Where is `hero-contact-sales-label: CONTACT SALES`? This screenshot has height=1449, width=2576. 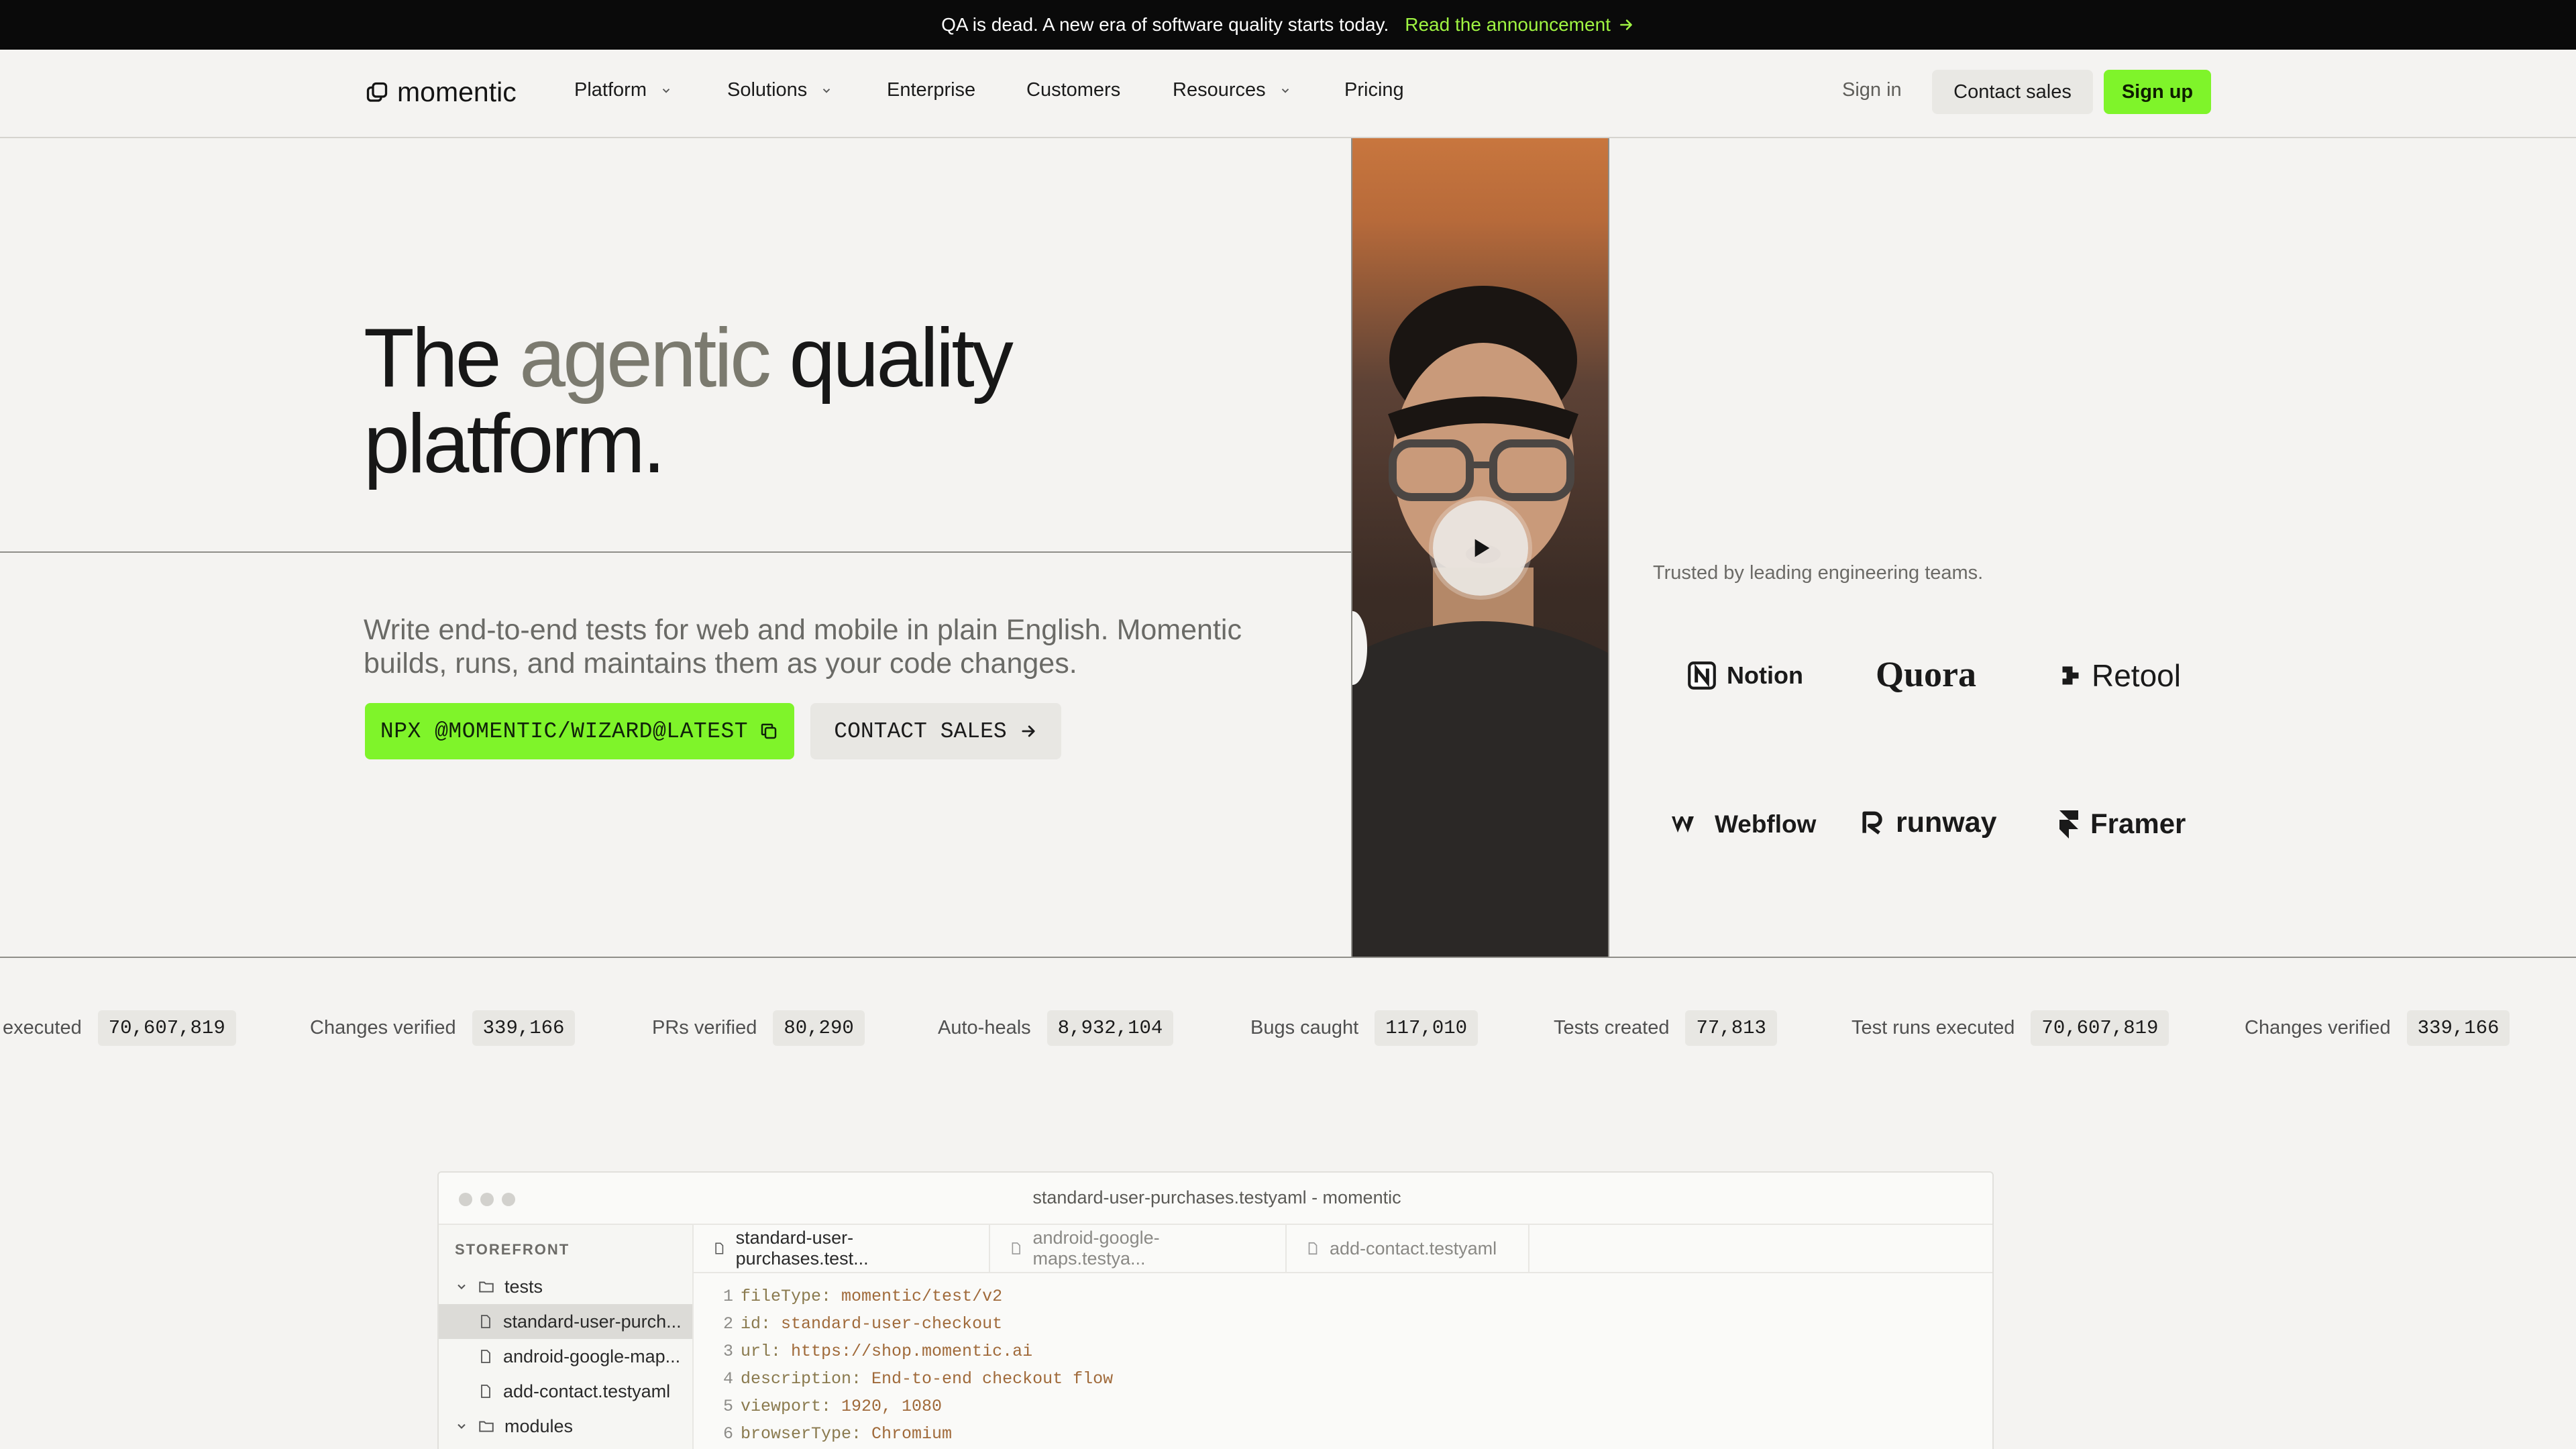
hero-contact-sales-label: CONTACT SALES is located at coordinates (920, 731).